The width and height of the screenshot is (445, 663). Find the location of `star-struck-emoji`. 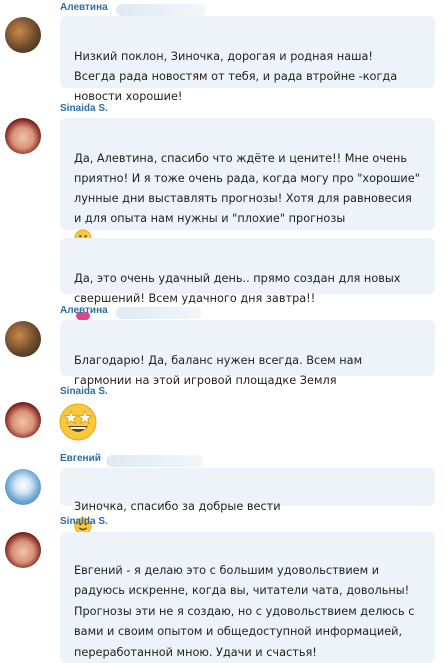

star-struck-emoji is located at coordinates (78, 422).